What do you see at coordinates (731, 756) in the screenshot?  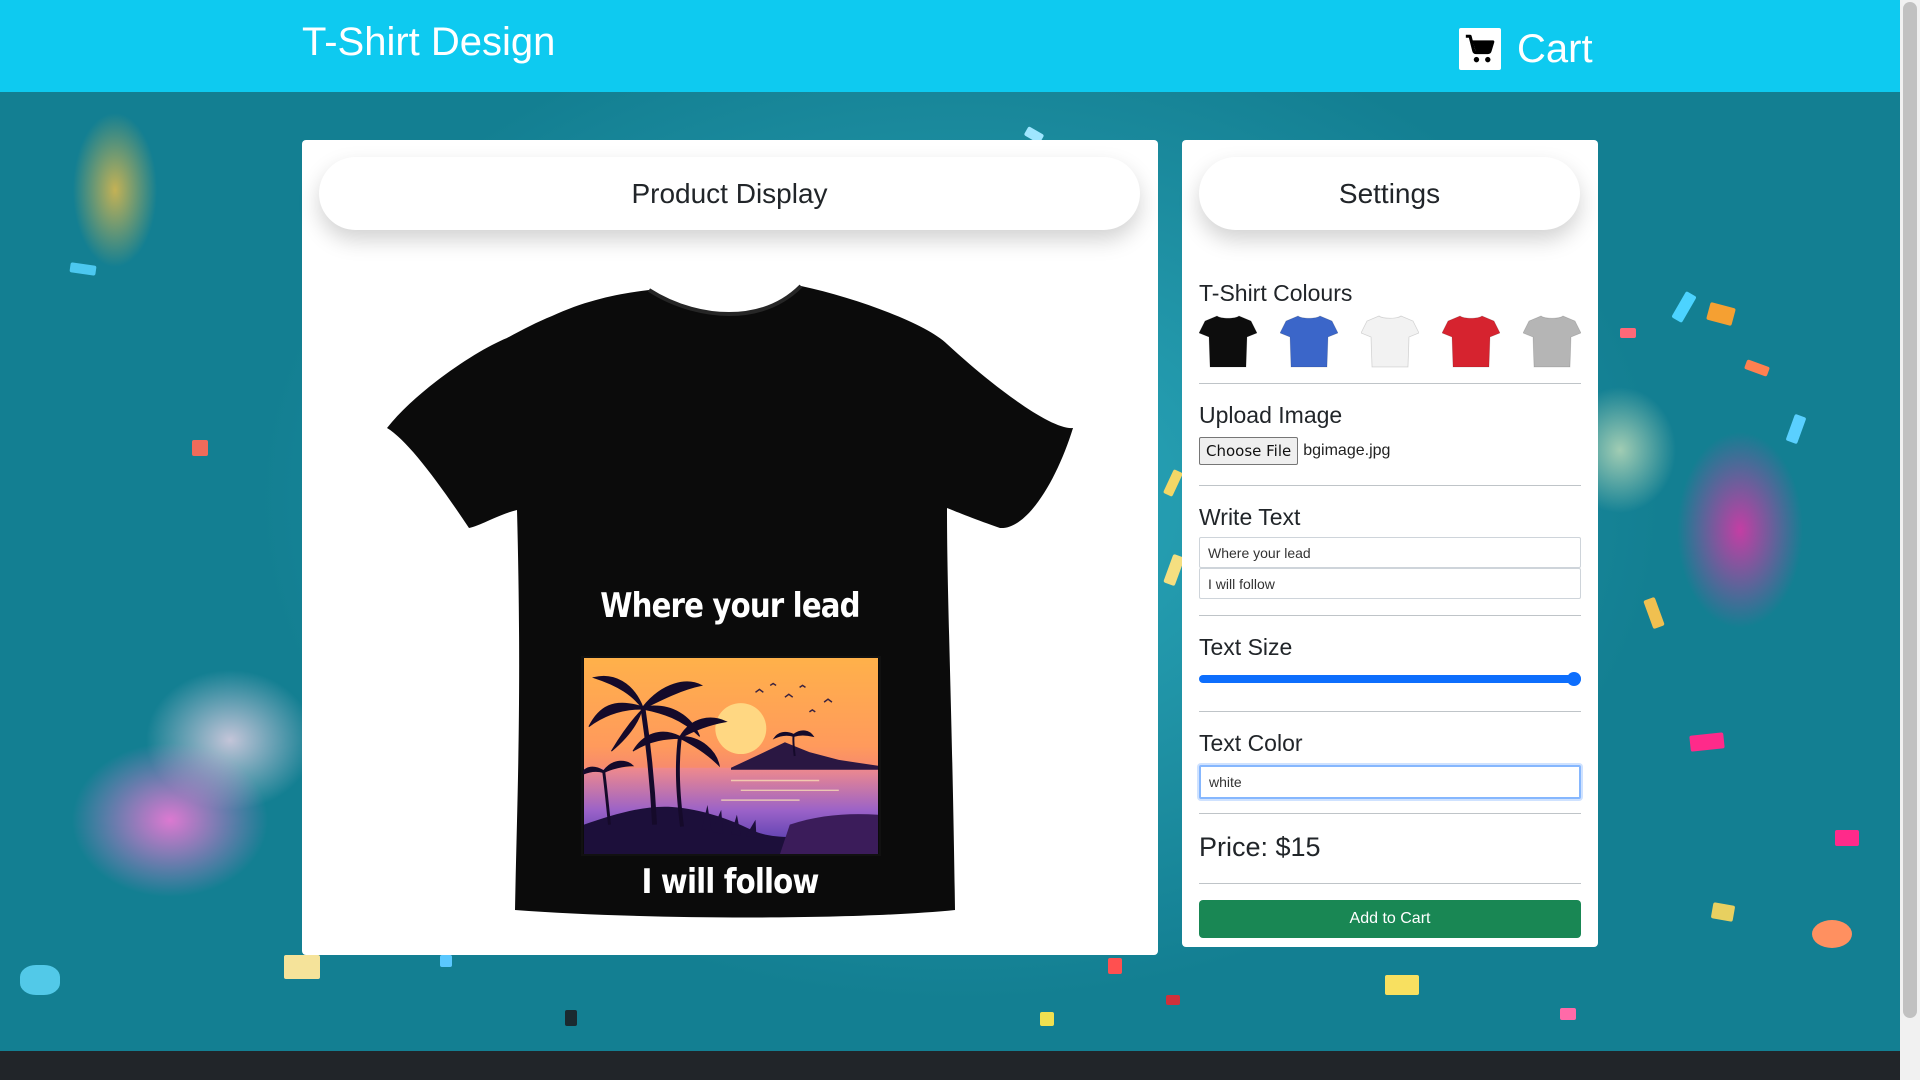 I see `uploaded-design-image` at bounding box center [731, 756].